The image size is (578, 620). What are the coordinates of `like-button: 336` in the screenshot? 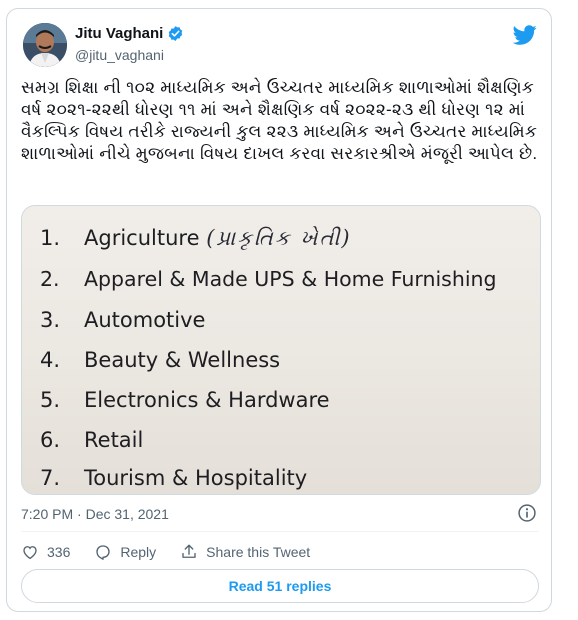 It's located at (45, 552).